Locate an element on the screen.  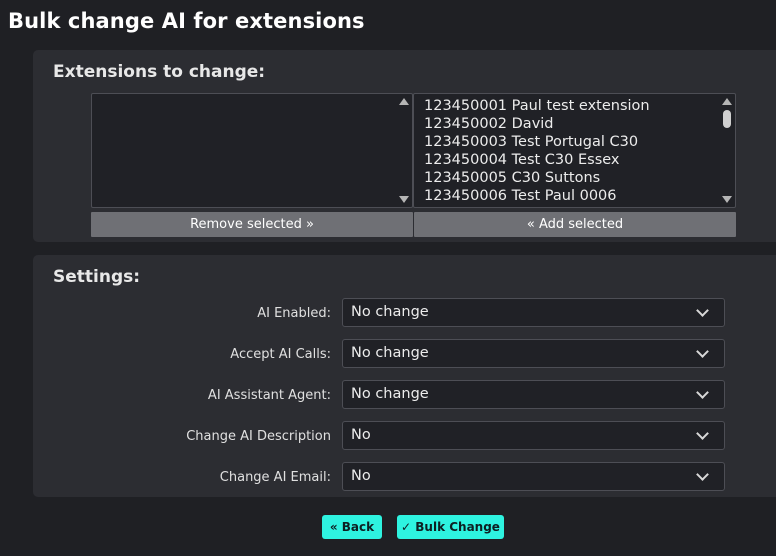
ai-assistant-agent-value: No change is located at coordinates (390, 394).